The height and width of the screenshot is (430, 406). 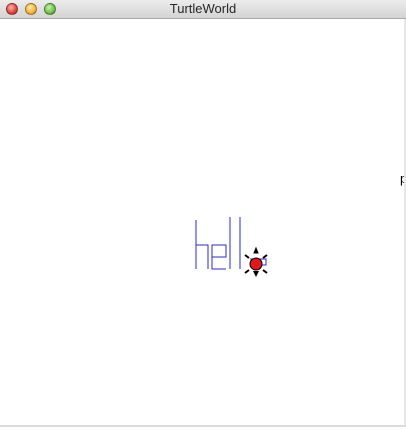 I want to click on window-title: TurtleWorld, so click(x=203, y=8).